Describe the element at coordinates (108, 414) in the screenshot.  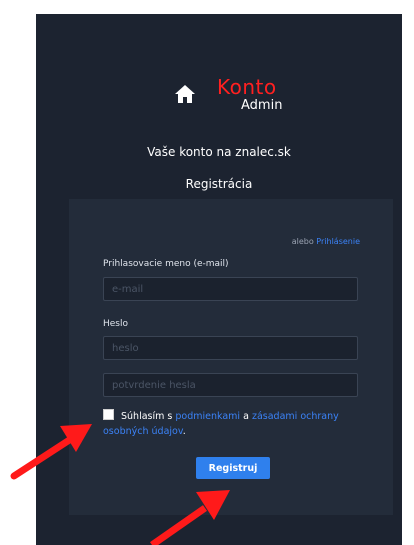
I see `consent-checkbox` at that location.